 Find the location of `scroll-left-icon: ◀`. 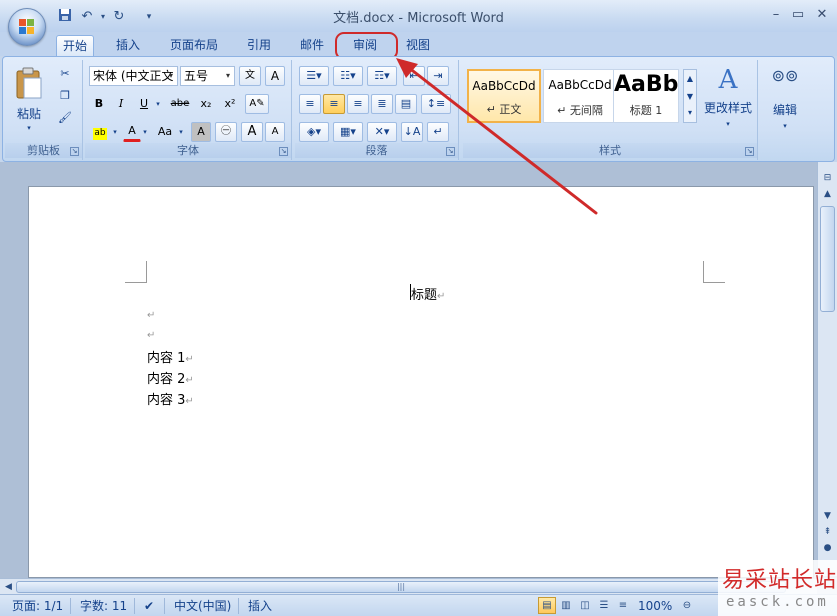

scroll-left-icon: ◀ is located at coordinates (8, 587).